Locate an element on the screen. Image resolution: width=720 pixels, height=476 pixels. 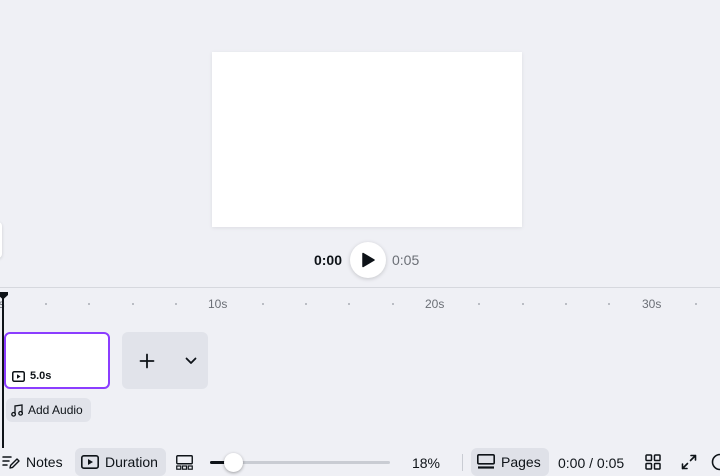
help-icon is located at coordinates (715, 462).